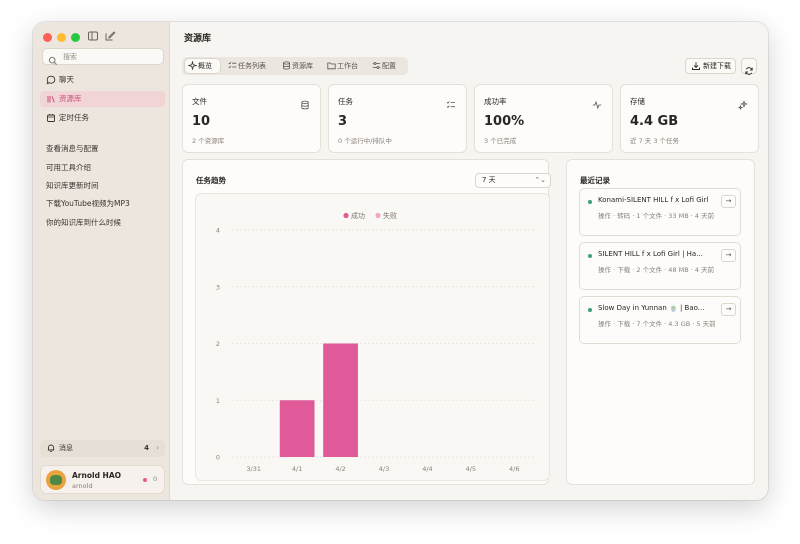 The width and height of the screenshot is (800, 544). What do you see at coordinates (300, 66) in the screenshot?
I see `tab-library: 资源库` at bounding box center [300, 66].